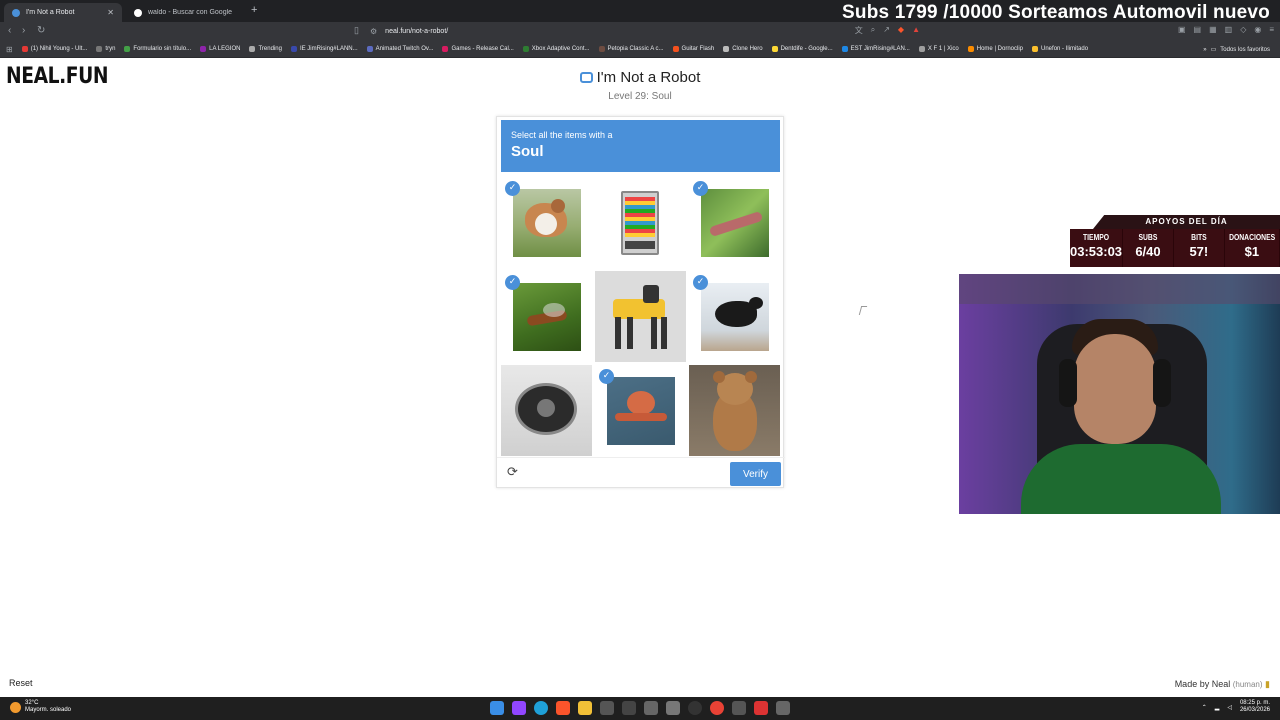 The height and width of the screenshot is (720, 1280). Describe the element at coordinates (546, 410) in the screenshot. I see `captcha-tile-robot-vacuum` at that location.